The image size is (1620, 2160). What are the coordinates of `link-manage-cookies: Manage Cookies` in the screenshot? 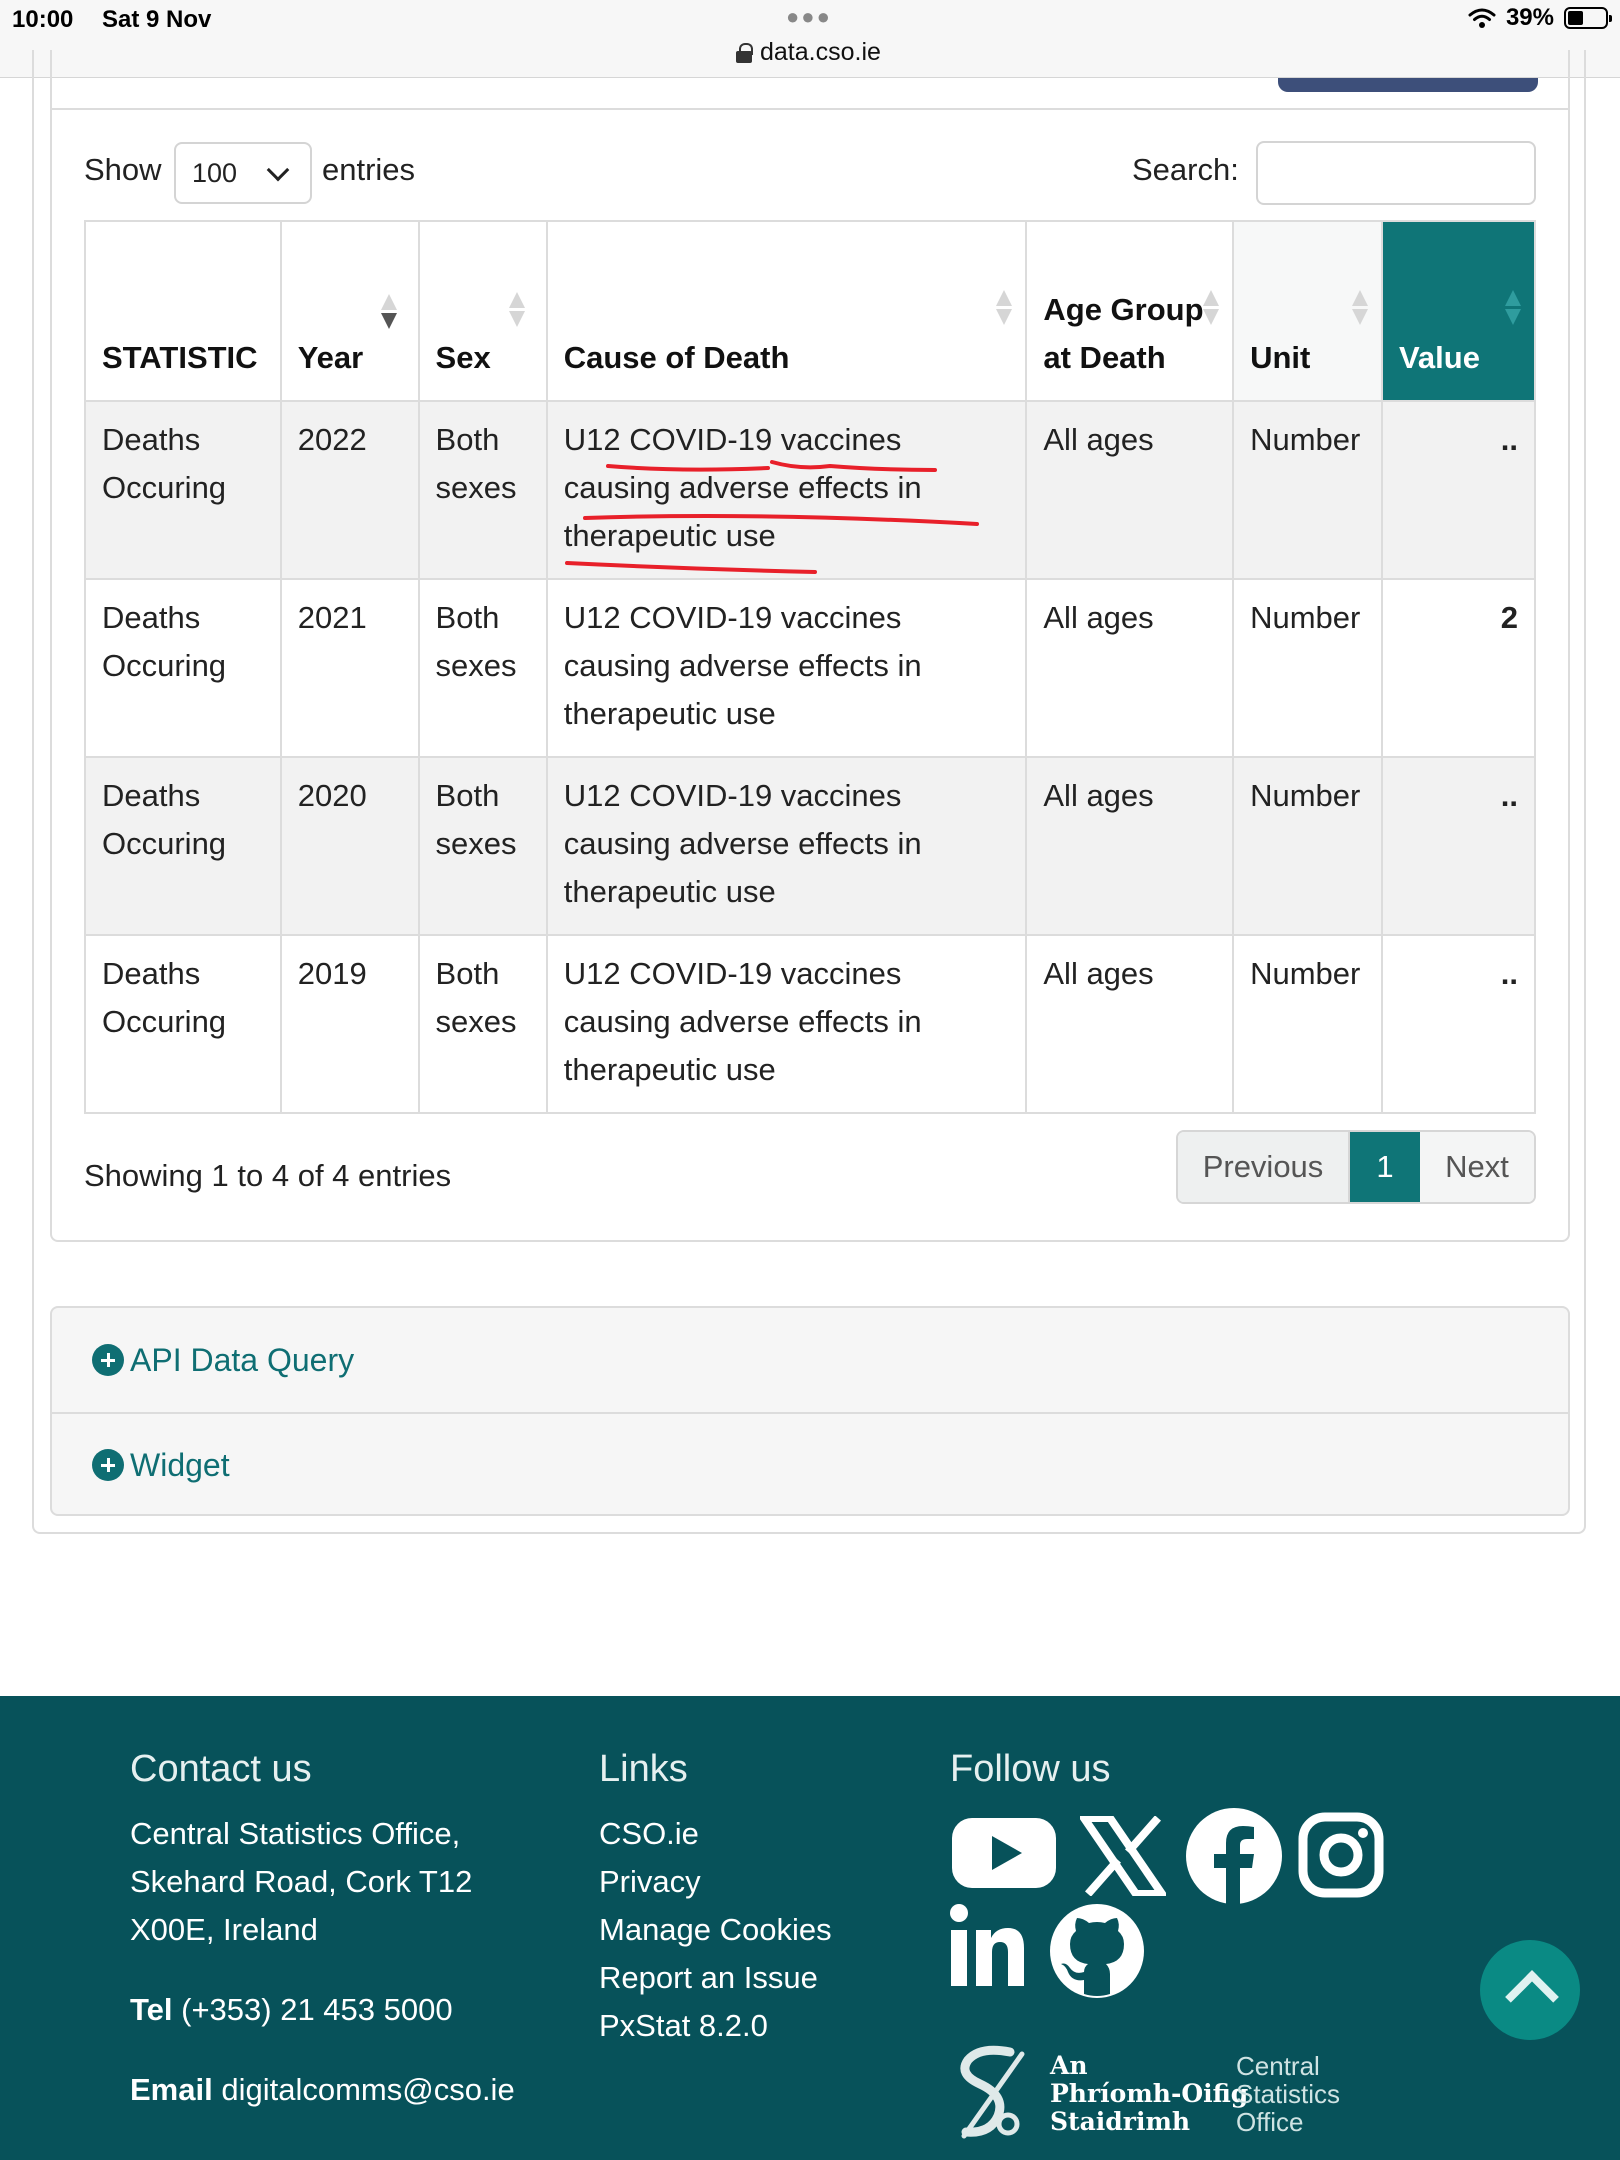 It's located at (715, 1930).